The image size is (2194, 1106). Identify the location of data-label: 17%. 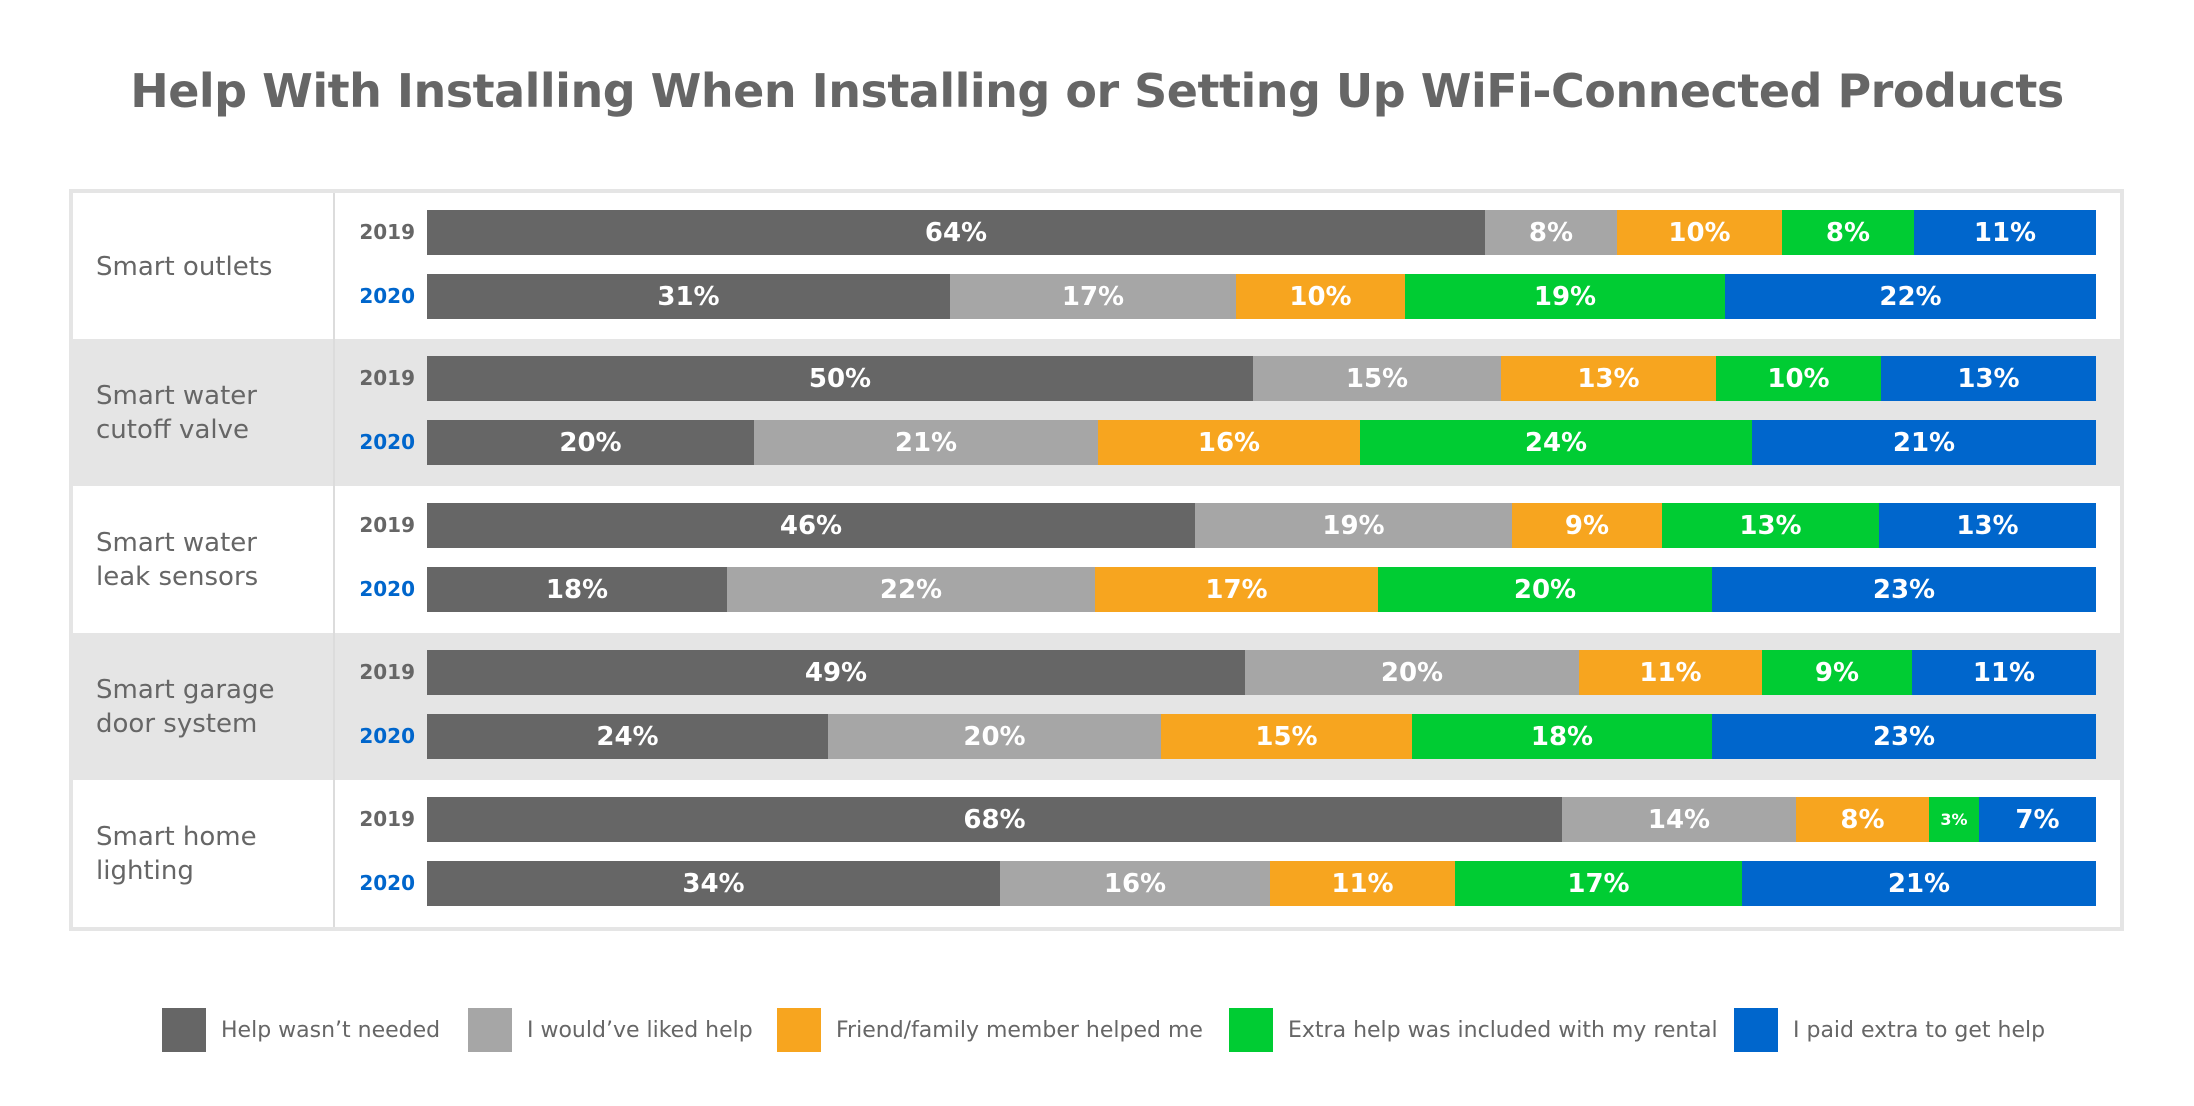
(1093, 296).